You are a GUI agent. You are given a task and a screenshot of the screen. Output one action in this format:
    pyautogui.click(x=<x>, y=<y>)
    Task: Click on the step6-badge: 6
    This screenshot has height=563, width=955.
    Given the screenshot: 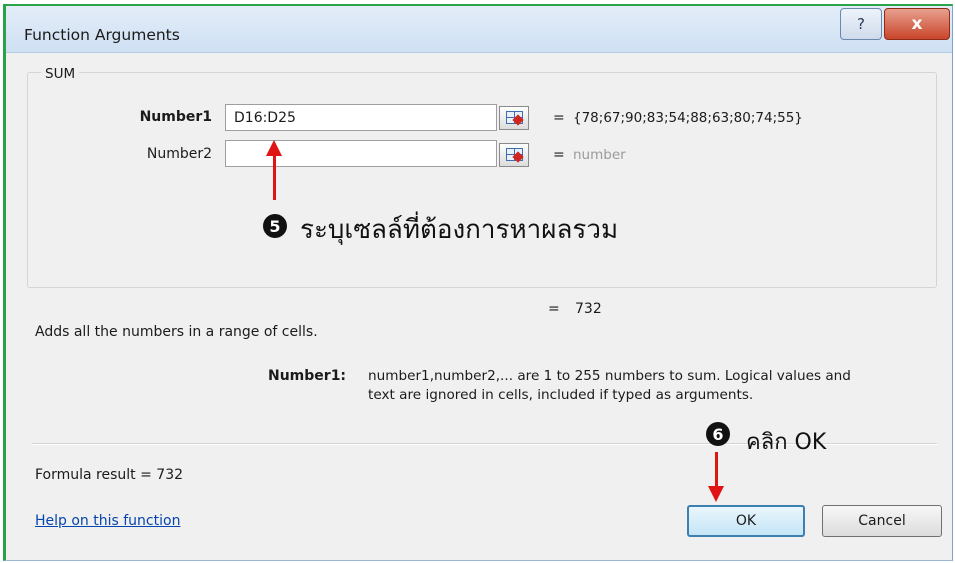 What is the action you would take?
    pyautogui.click(x=718, y=434)
    